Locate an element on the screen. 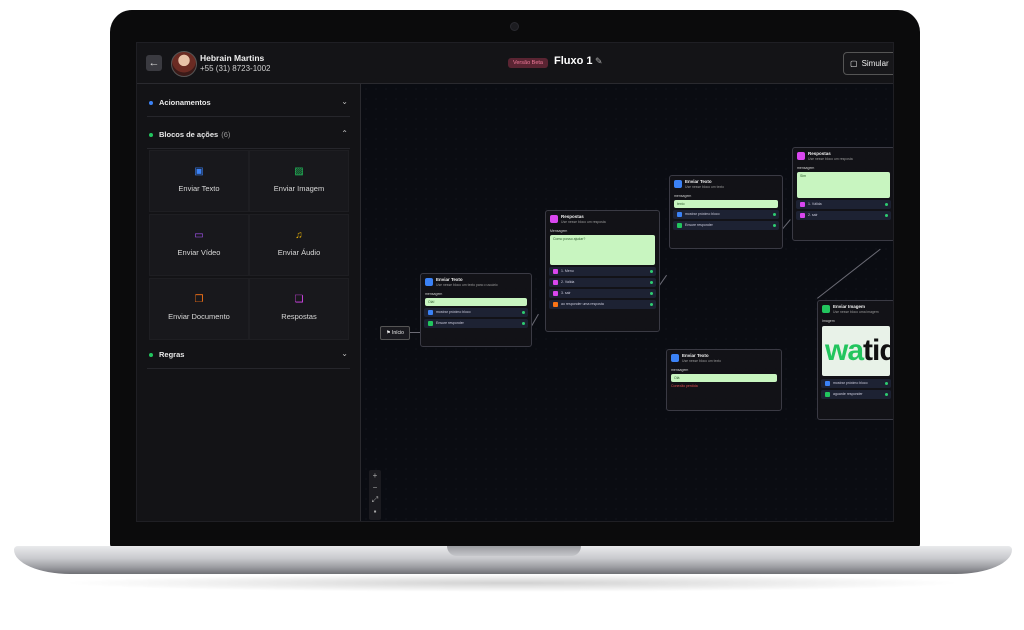  lock-icon: ▪ is located at coordinates (375, 512).